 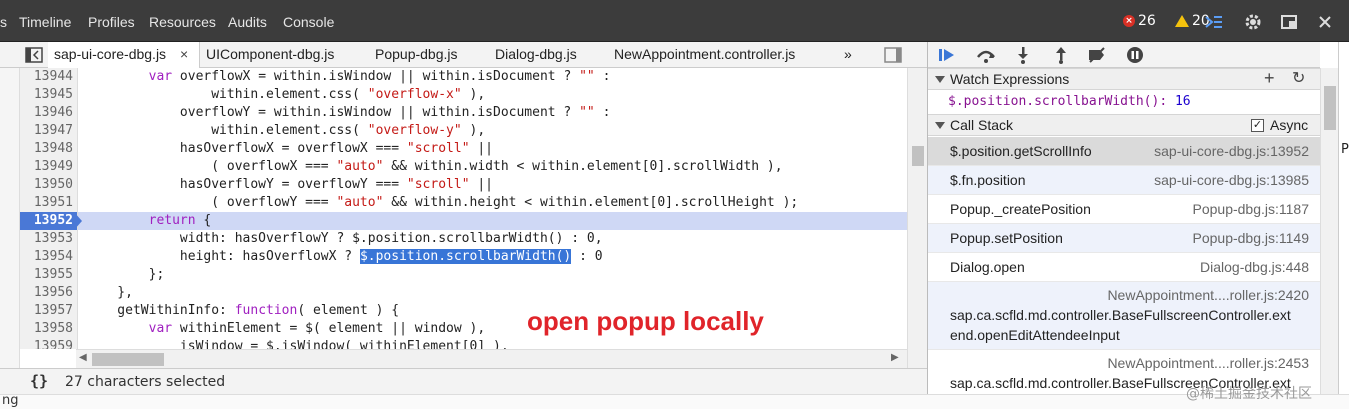 I want to click on watch-expressions-title: Watch Expressions, so click(x=1010, y=79).